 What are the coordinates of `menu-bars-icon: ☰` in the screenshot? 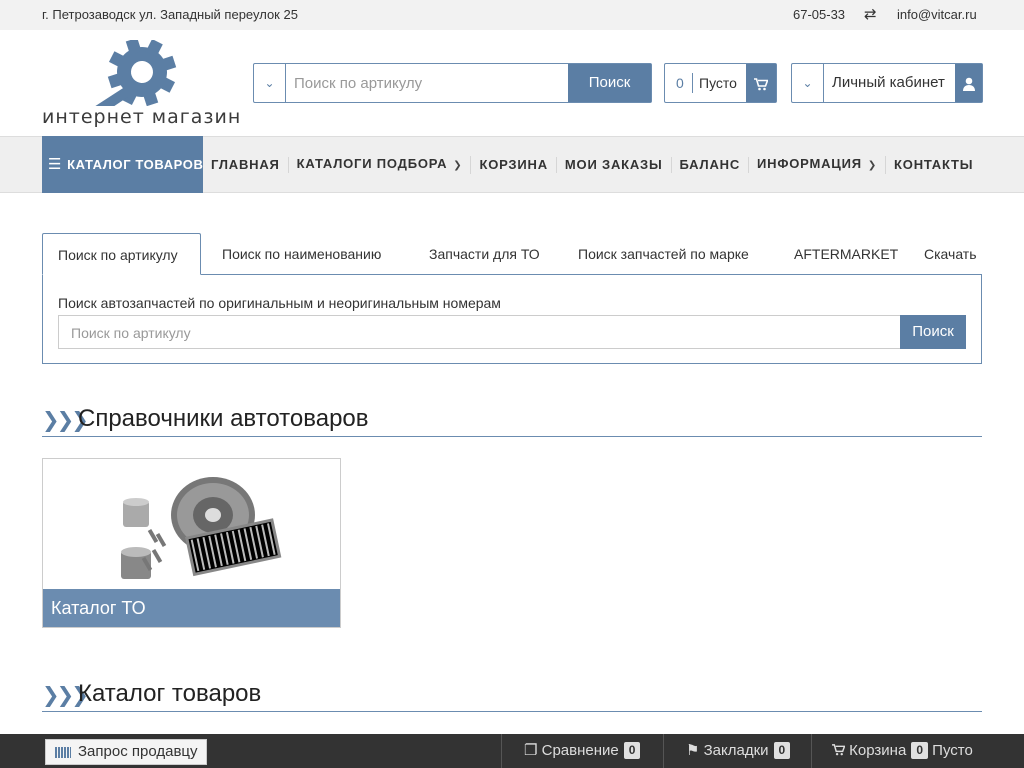 It's located at (55, 164).